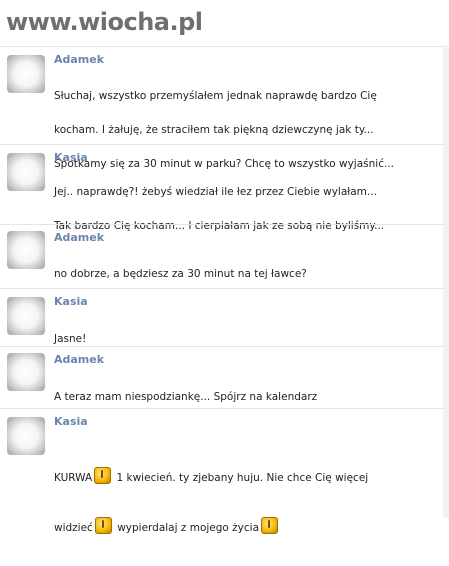 This screenshot has width=449, height=566. Describe the element at coordinates (73, 478) in the screenshot. I see `message-fragment: KURWA` at that location.